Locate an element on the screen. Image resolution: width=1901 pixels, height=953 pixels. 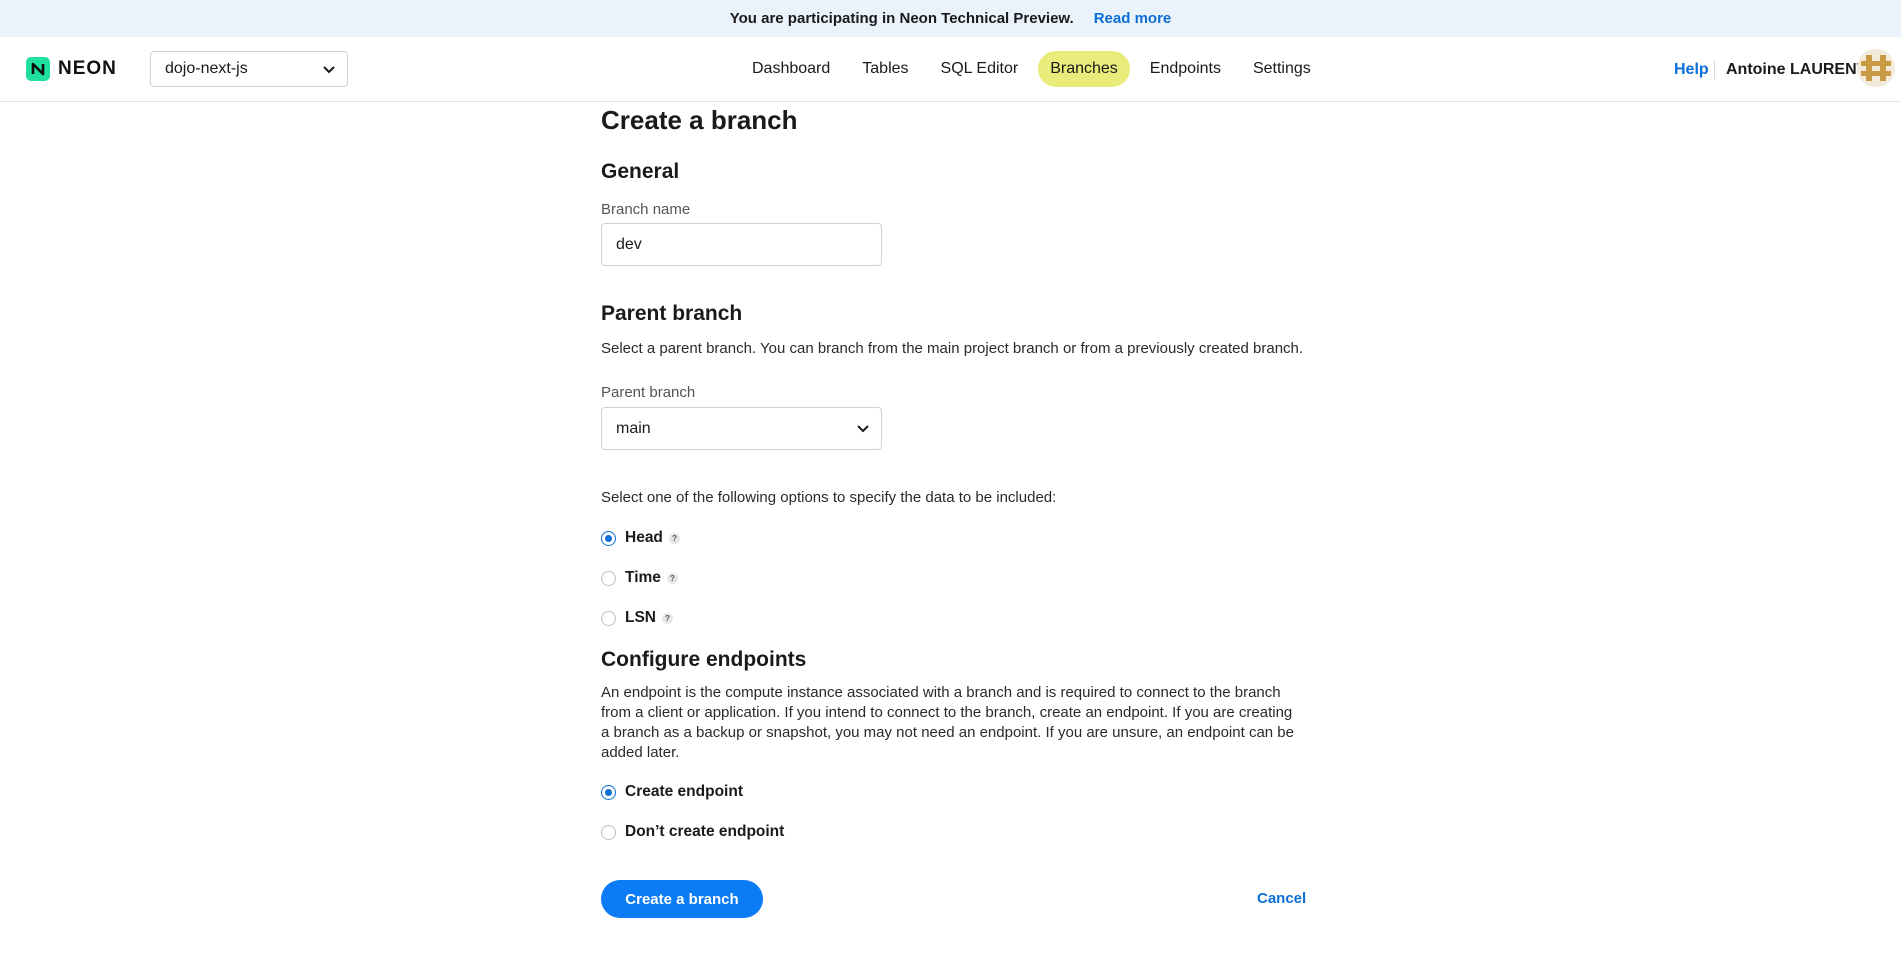
nav-tables: Tables is located at coordinates (885, 69).